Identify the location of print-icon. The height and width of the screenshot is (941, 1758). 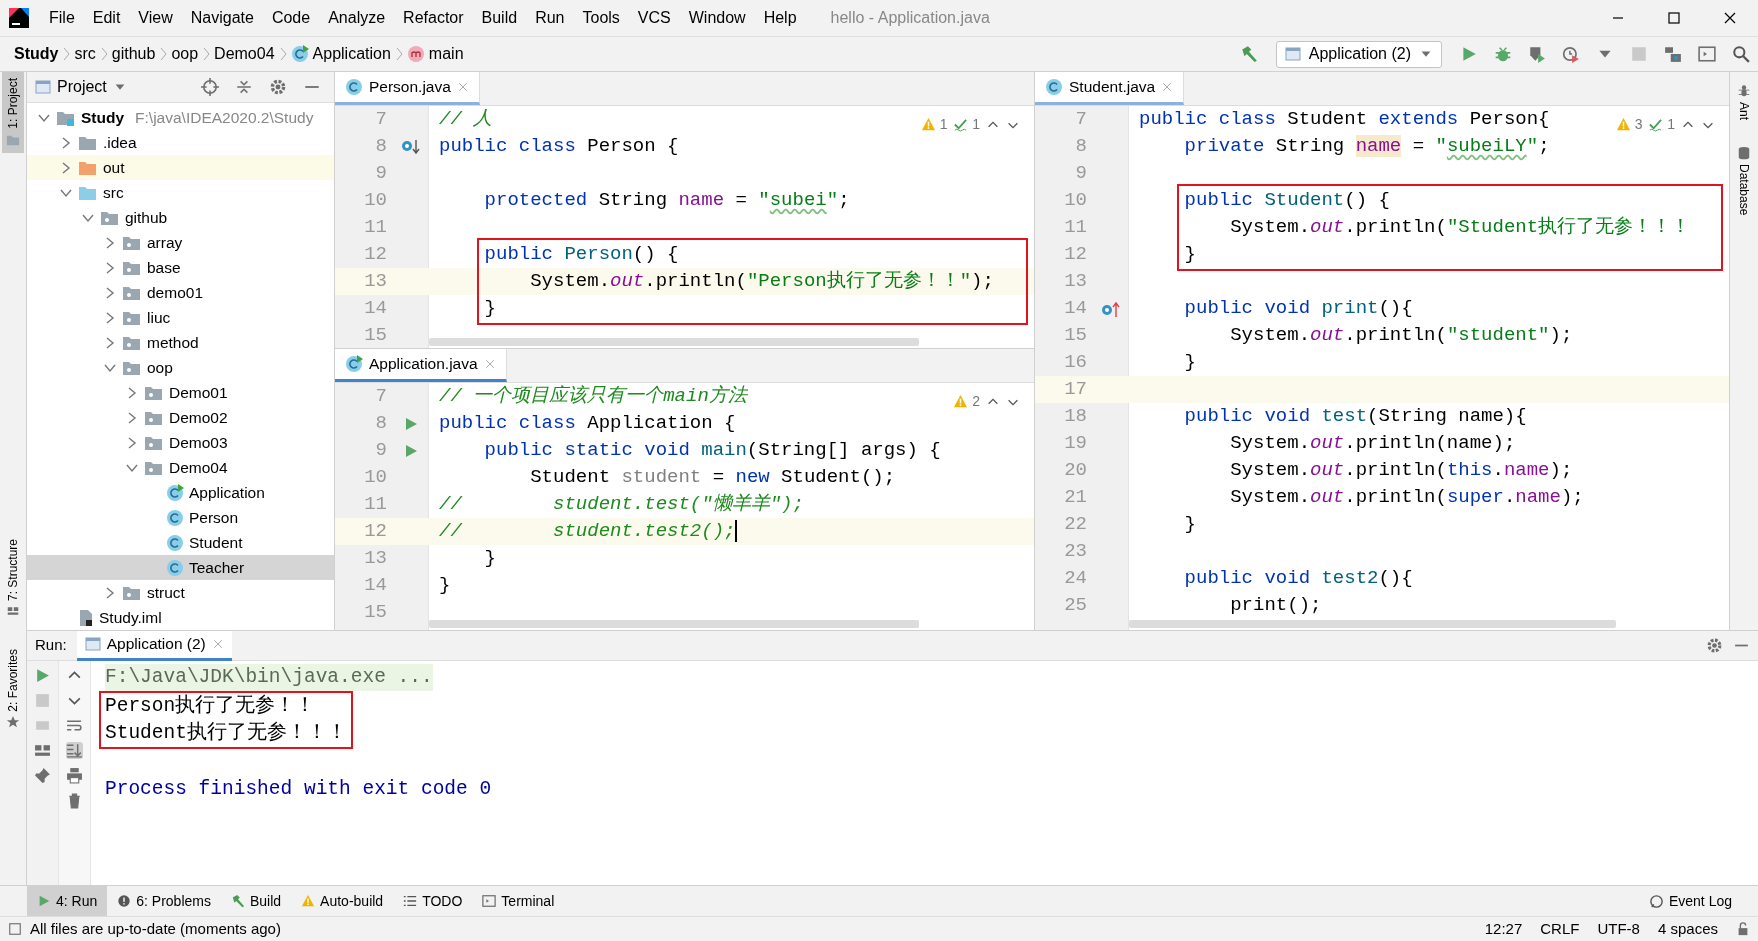
(74, 775).